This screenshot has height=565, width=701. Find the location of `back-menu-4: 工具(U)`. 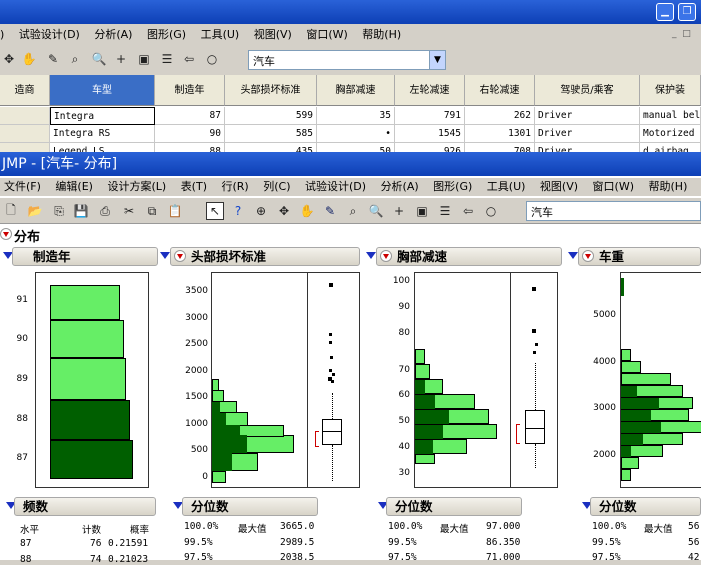

back-menu-4: 工具(U) is located at coordinates (220, 34).